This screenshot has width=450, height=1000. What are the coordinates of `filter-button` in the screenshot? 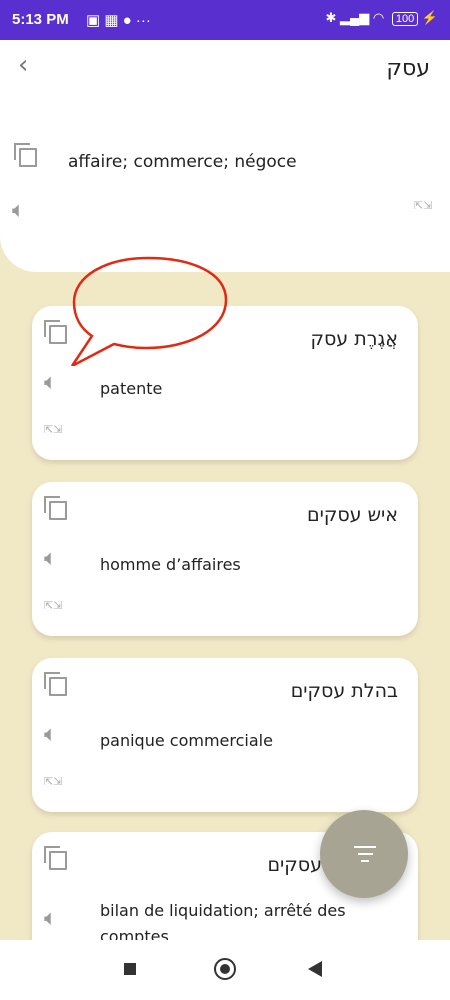 It's located at (364, 854).